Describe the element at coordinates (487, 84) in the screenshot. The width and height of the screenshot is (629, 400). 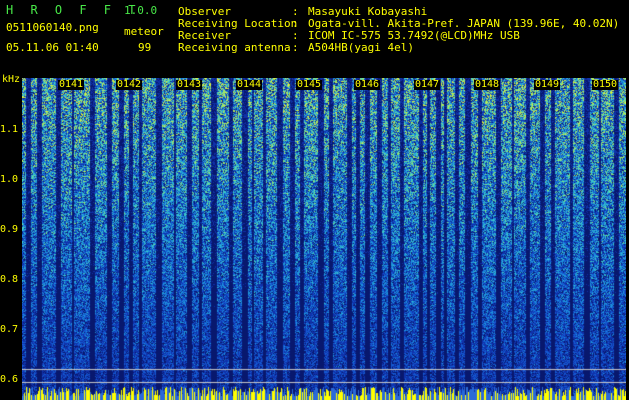
I see `x-tick-label: 0148` at that location.